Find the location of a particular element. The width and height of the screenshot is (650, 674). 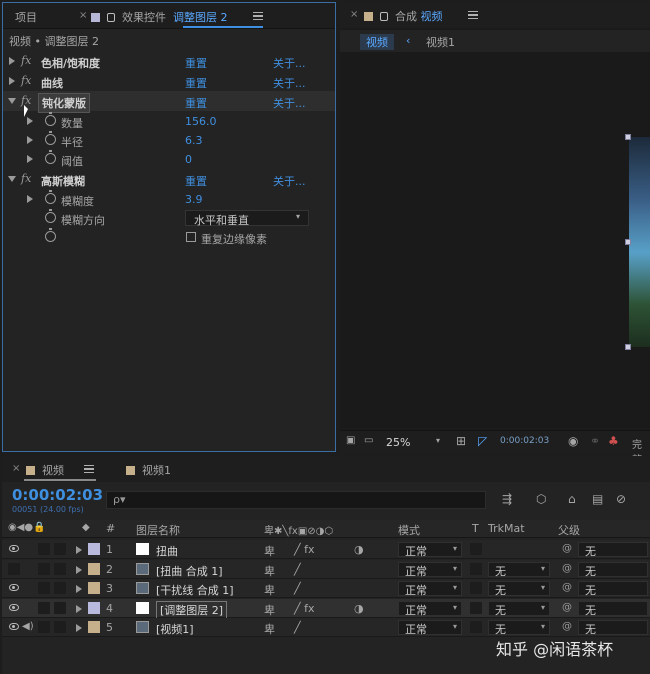

panel-menu-icon is located at coordinates (258, 16).